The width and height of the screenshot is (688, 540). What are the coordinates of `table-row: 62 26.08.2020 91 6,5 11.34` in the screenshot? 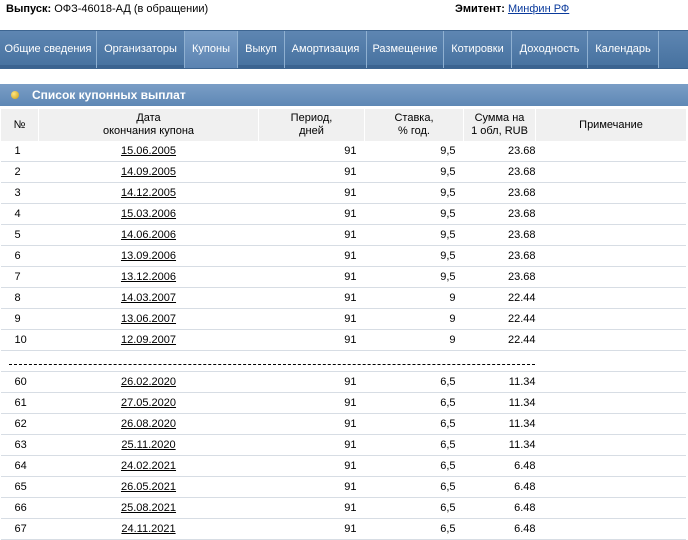 It's located at (343, 424).